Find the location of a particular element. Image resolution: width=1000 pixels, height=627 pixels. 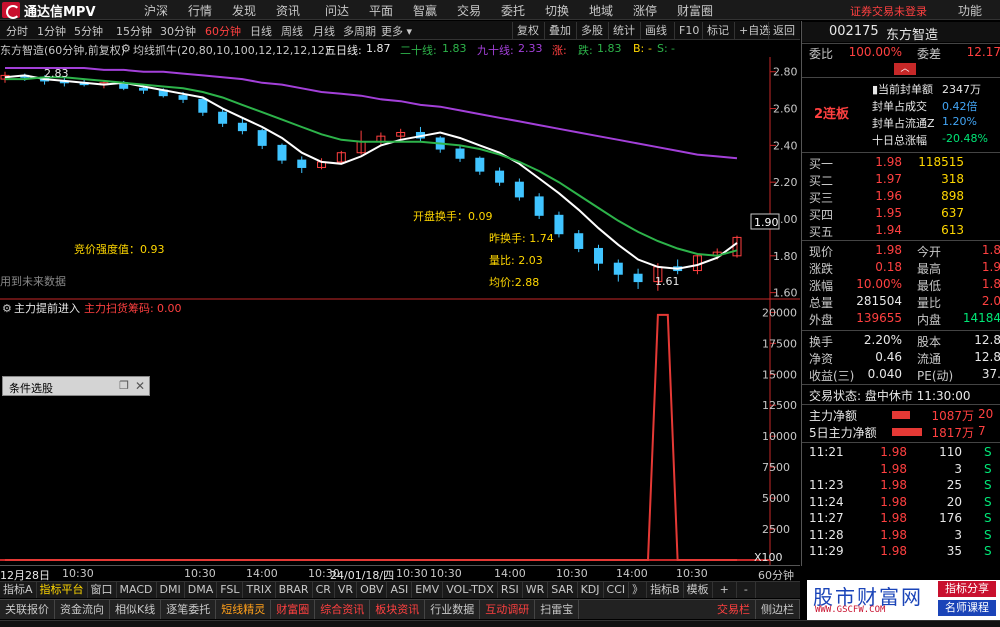

menu-item: 发现 is located at coordinates (244, 10).